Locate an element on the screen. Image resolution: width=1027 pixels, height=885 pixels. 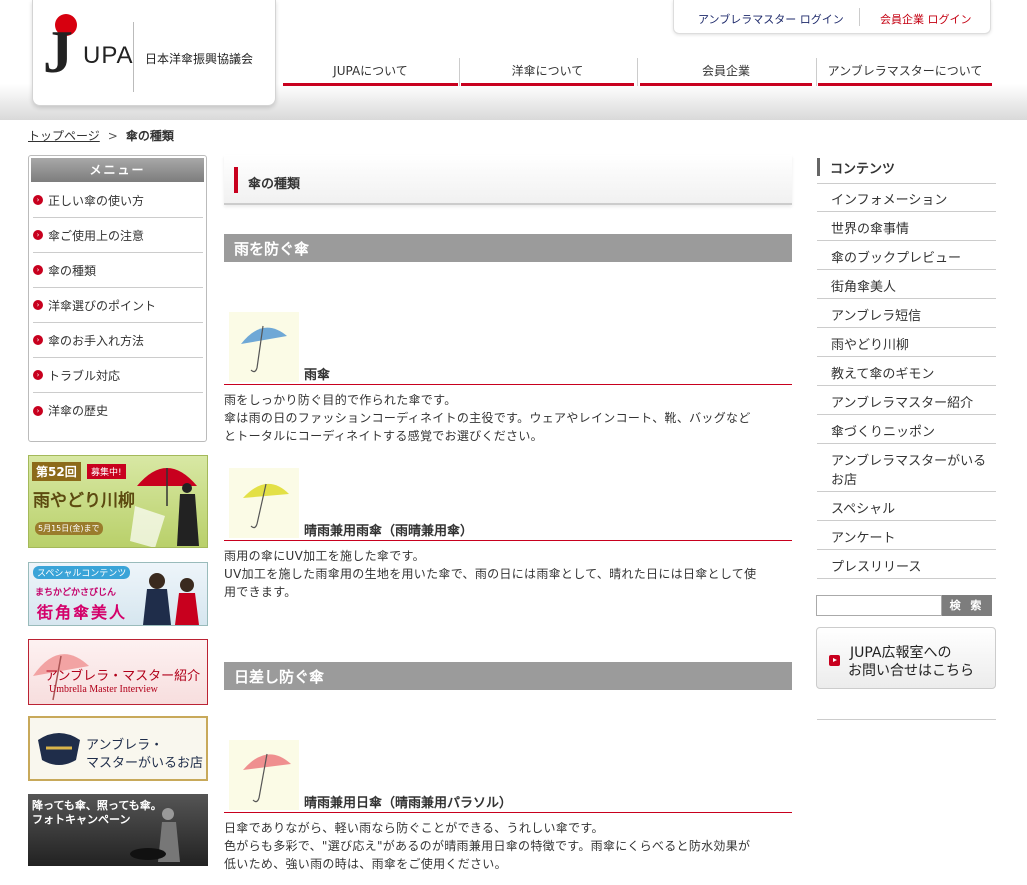
menu-item-usage: › 正しい傘の使い方 is located at coordinates (118, 200).